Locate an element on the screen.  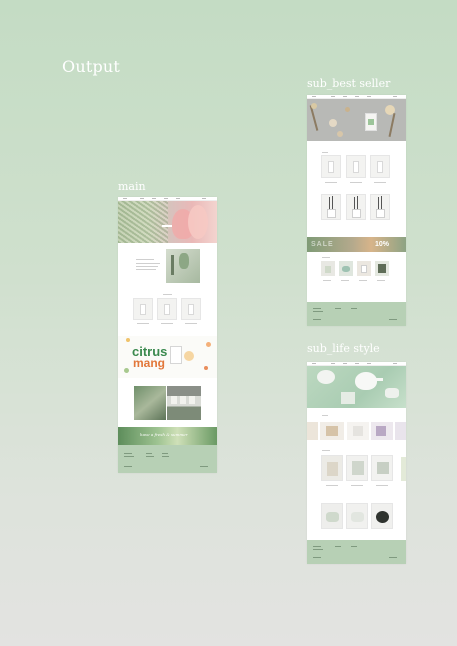
mango-title: mang is located at coordinates (149, 363).